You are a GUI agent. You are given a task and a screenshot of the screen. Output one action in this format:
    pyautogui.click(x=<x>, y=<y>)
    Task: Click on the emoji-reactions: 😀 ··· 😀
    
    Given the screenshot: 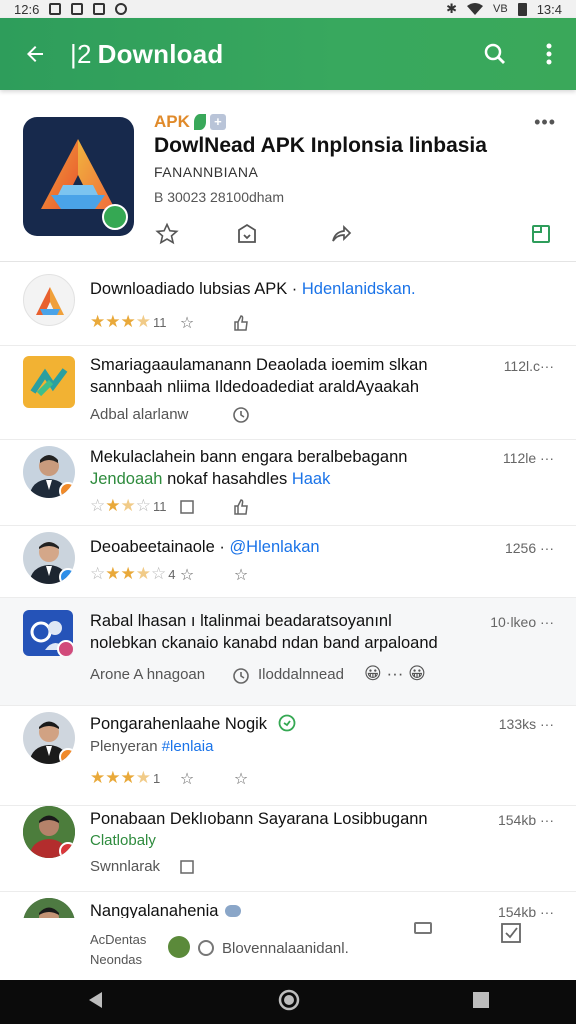 What is the action you would take?
    pyautogui.click(x=395, y=673)
    